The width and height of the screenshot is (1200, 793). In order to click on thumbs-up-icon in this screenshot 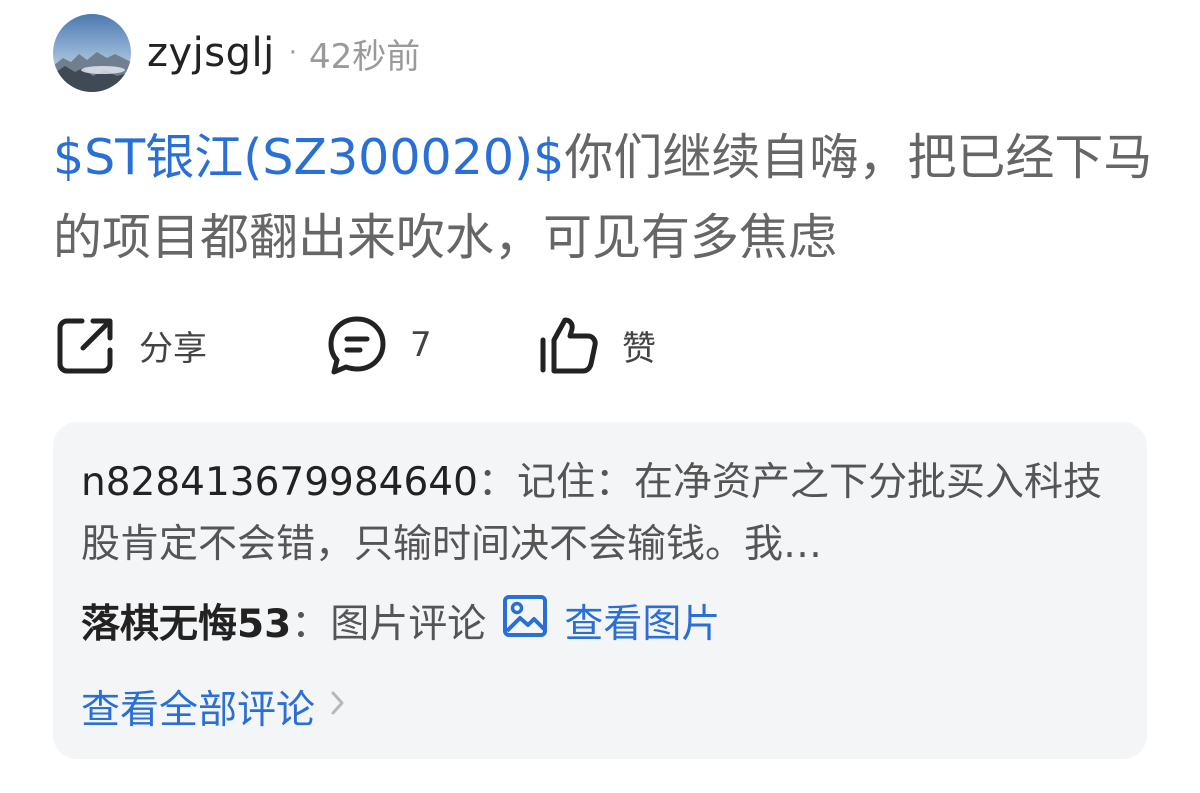, I will do `click(569, 345)`.